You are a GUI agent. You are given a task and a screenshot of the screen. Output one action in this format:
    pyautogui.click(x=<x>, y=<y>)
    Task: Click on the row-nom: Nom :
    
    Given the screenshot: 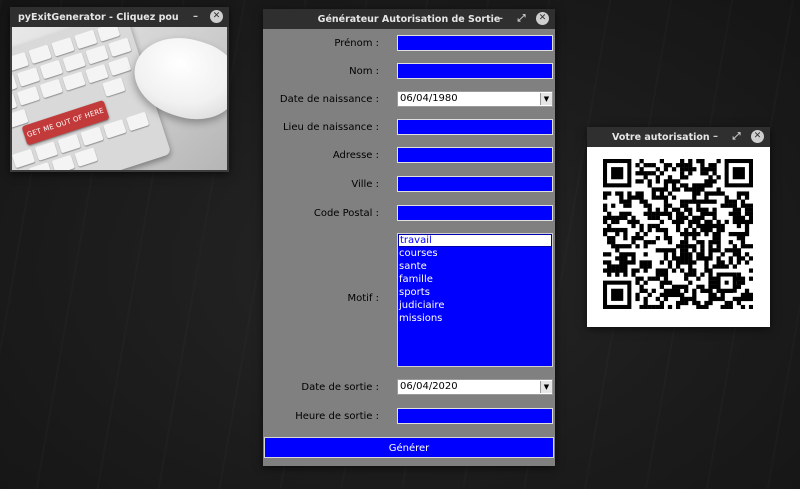 What is the action you would take?
    pyautogui.click(x=409, y=72)
    